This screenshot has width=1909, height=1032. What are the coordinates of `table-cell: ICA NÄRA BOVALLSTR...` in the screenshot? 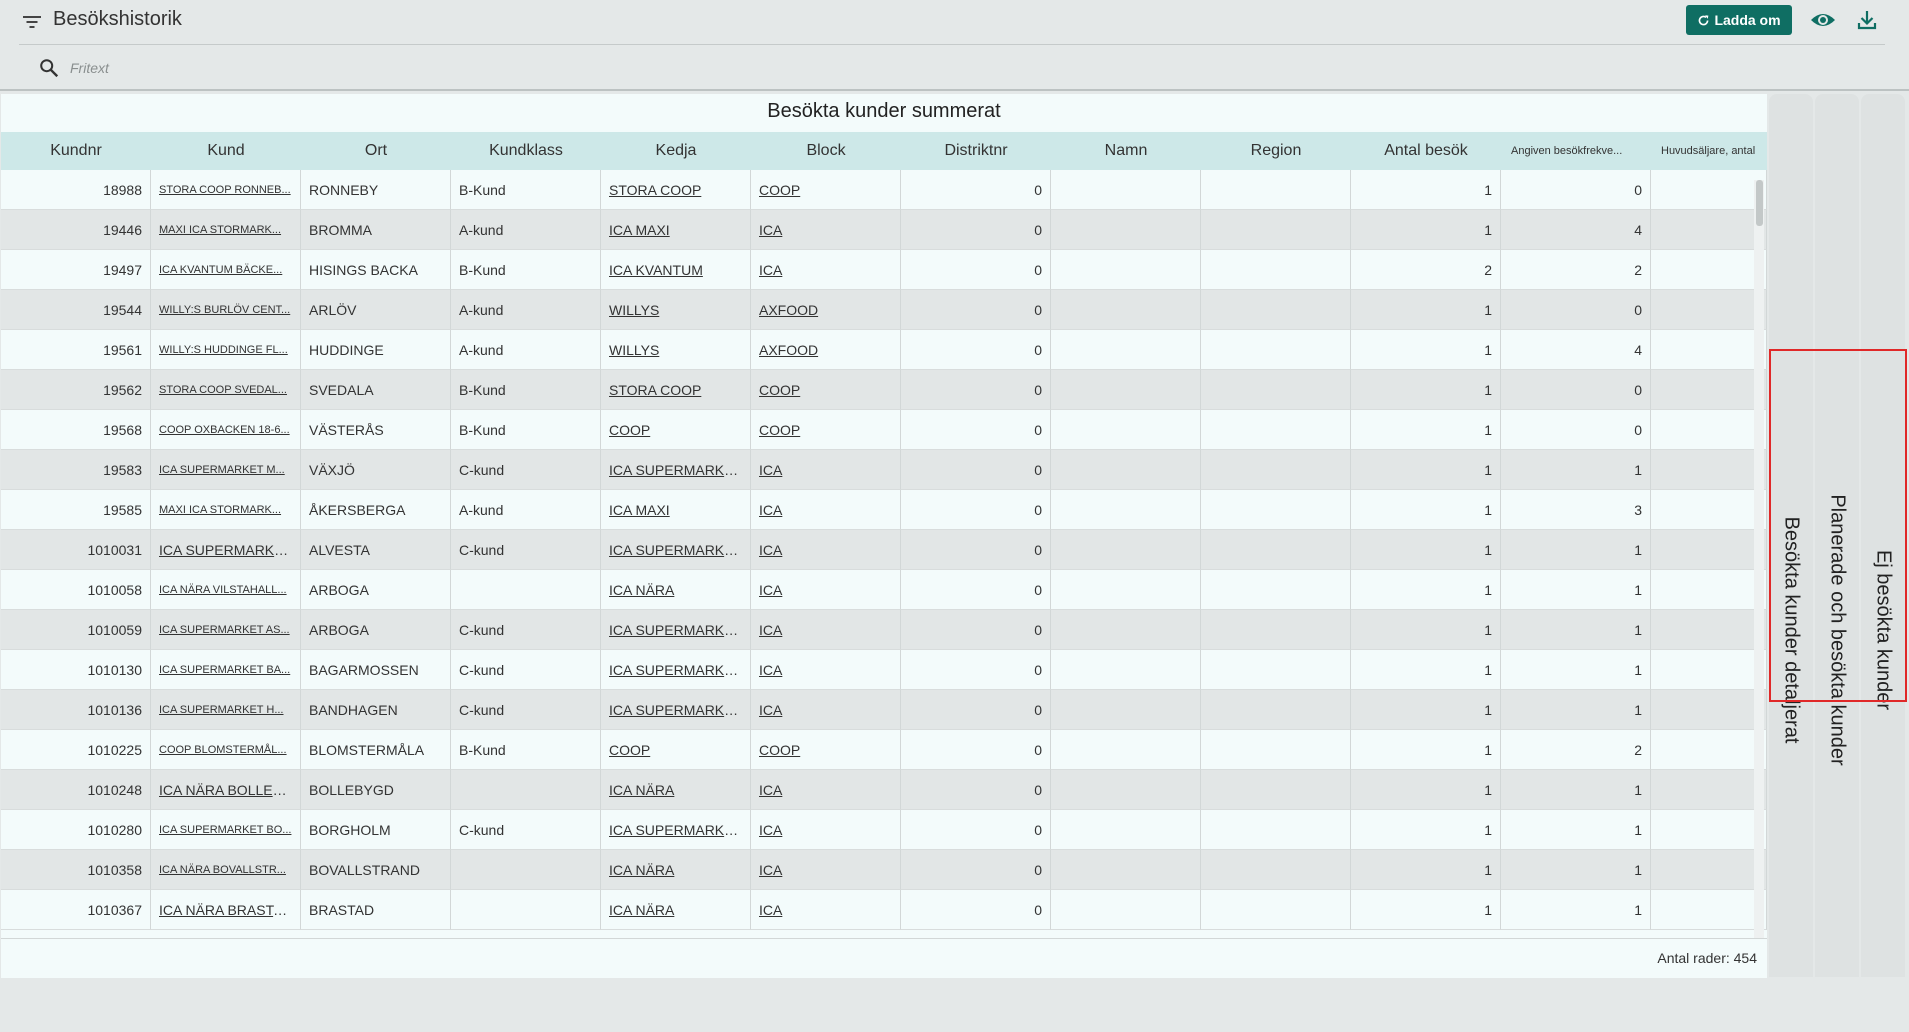 It's located at (226, 870).